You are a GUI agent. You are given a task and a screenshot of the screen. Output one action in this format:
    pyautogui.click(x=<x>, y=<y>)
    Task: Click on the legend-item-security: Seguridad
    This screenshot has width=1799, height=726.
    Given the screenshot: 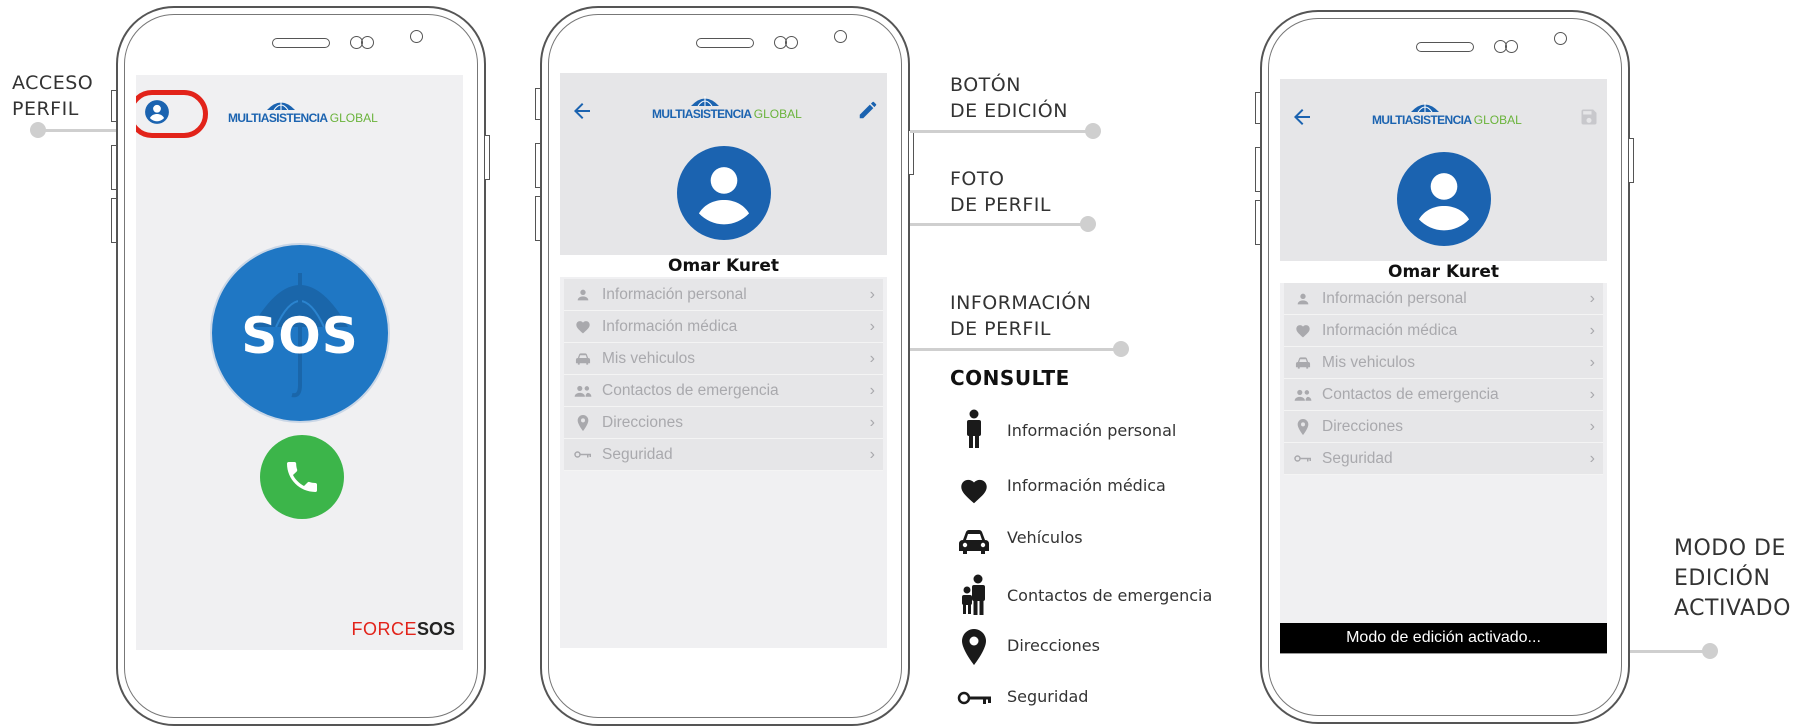 What is the action you would take?
    pyautogui.click(x=1115, y=698)
    